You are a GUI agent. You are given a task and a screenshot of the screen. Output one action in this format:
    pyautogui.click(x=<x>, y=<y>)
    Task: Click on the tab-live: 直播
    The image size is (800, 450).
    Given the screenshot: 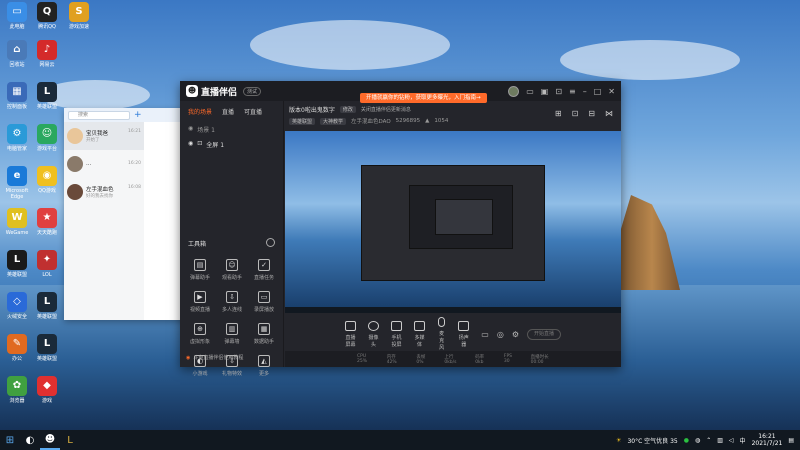 What is the action you would take?
    pyautogui.click(x=228, y=111)
    